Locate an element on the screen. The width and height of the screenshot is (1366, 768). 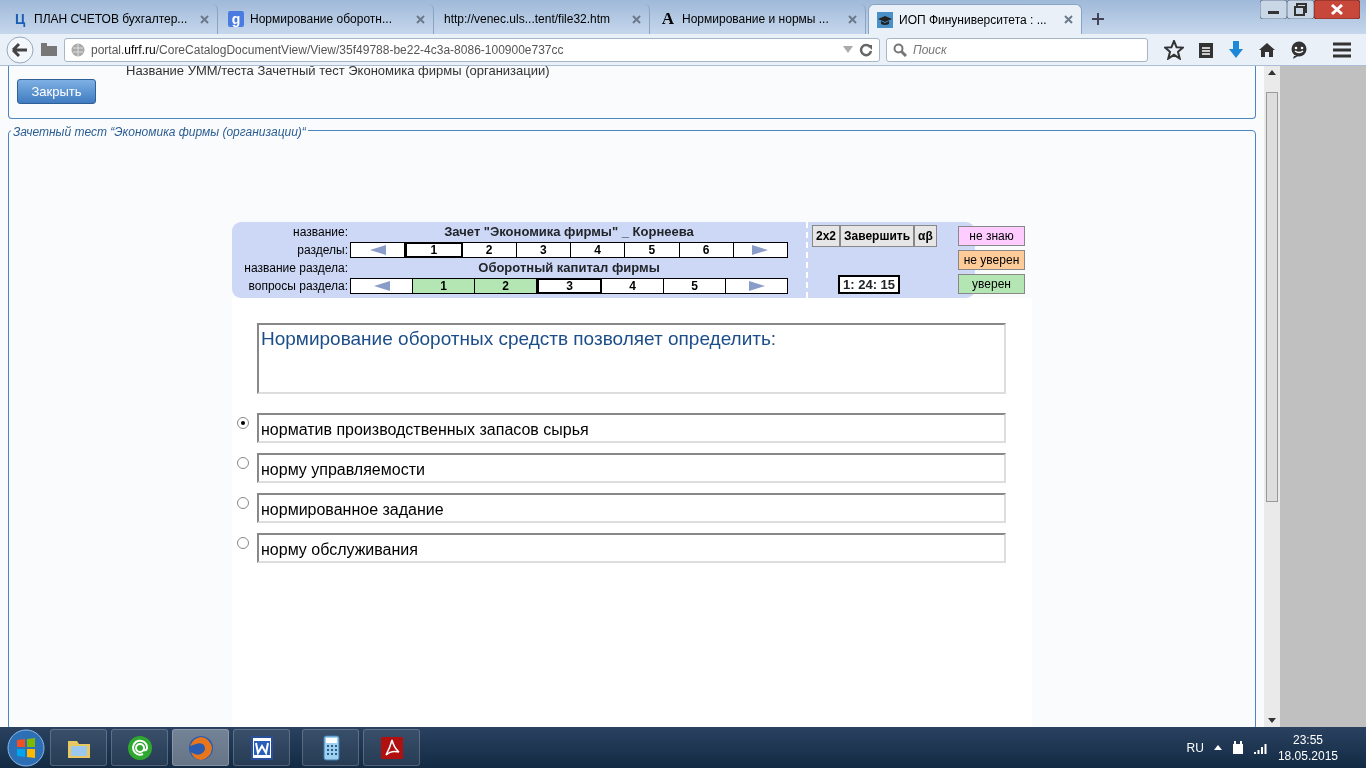
menu-icon is located at coordinates (1342, 49).